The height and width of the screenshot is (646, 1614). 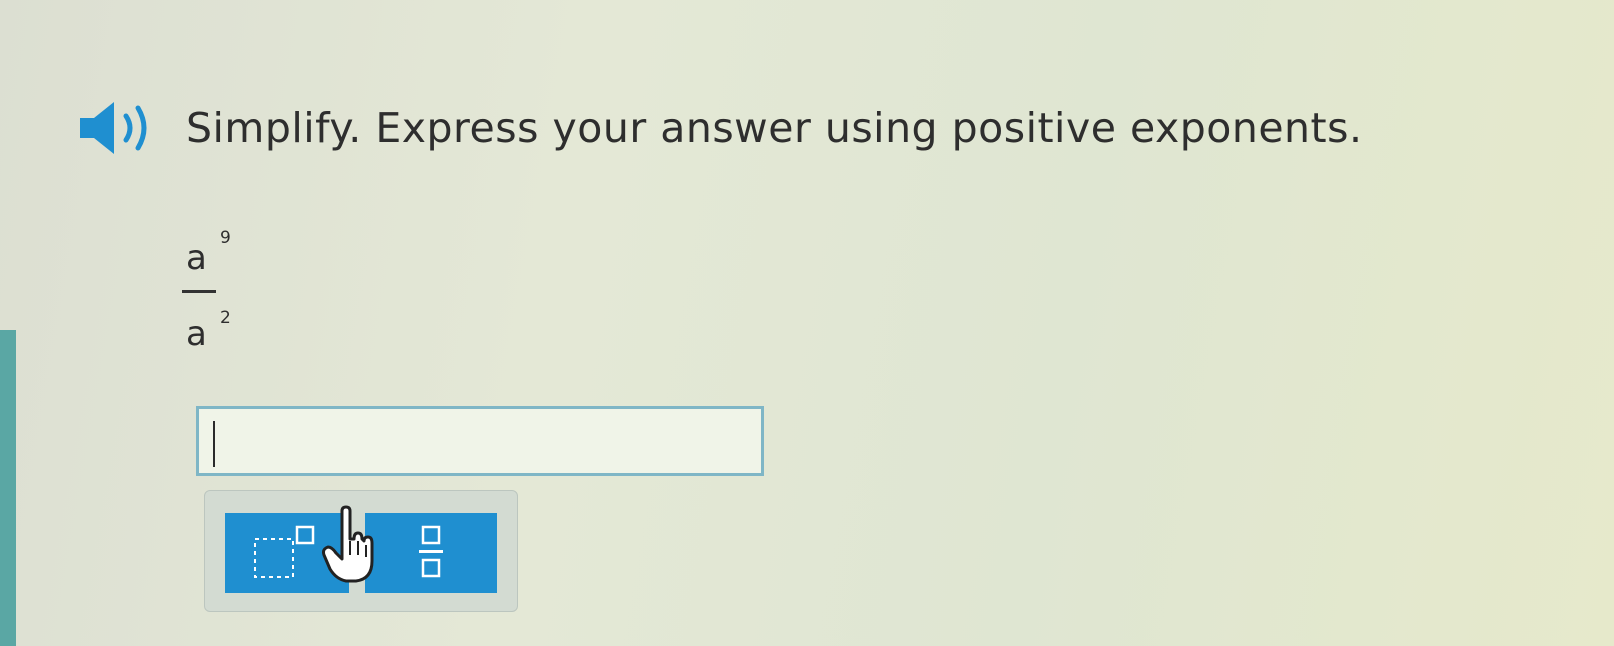 What do you see at coordinates (225, 318) in the screenshot?
I see `denominator-exponent: 2` at bounding box center [225, 318].